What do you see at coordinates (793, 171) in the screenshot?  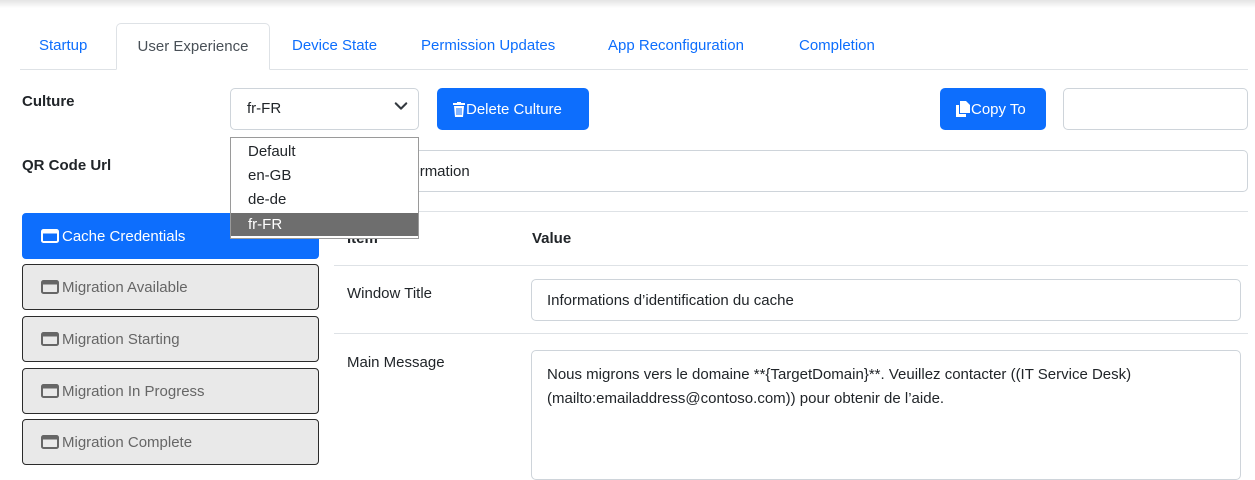 I see `qr-code-url-input: am.com/information` at bounding box center [793, 171].